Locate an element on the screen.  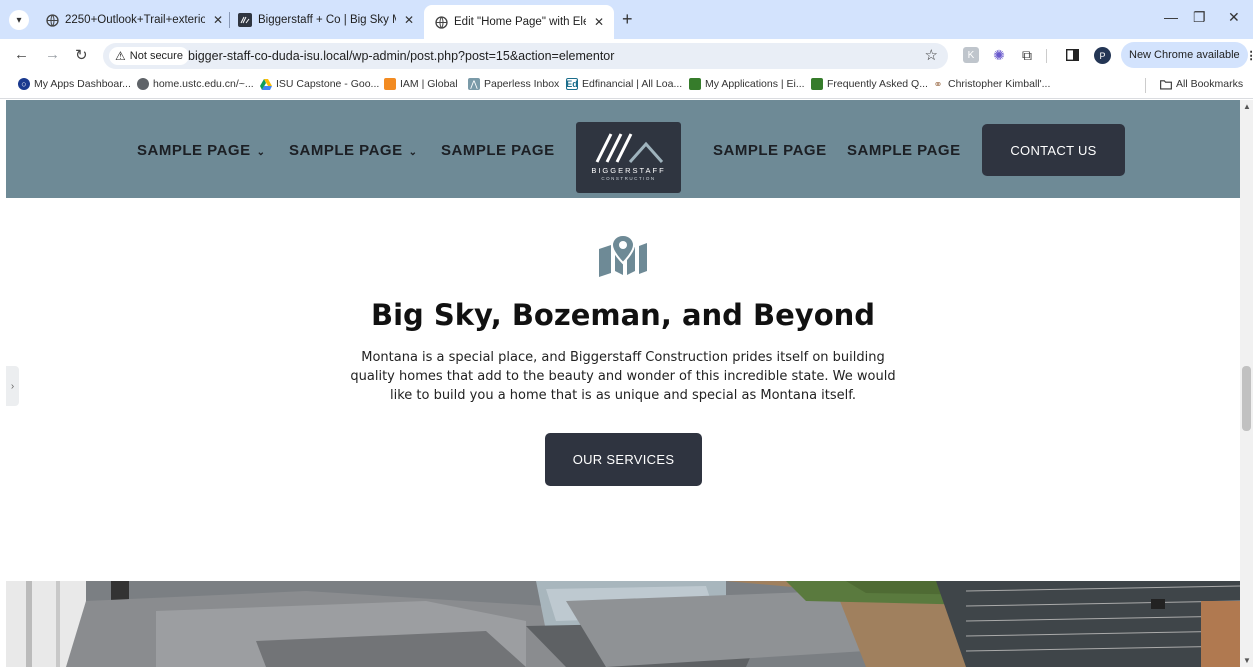
nav-sample-page-2: SAMPLE PAGE ⌄ is located at coordinates (353, 150).